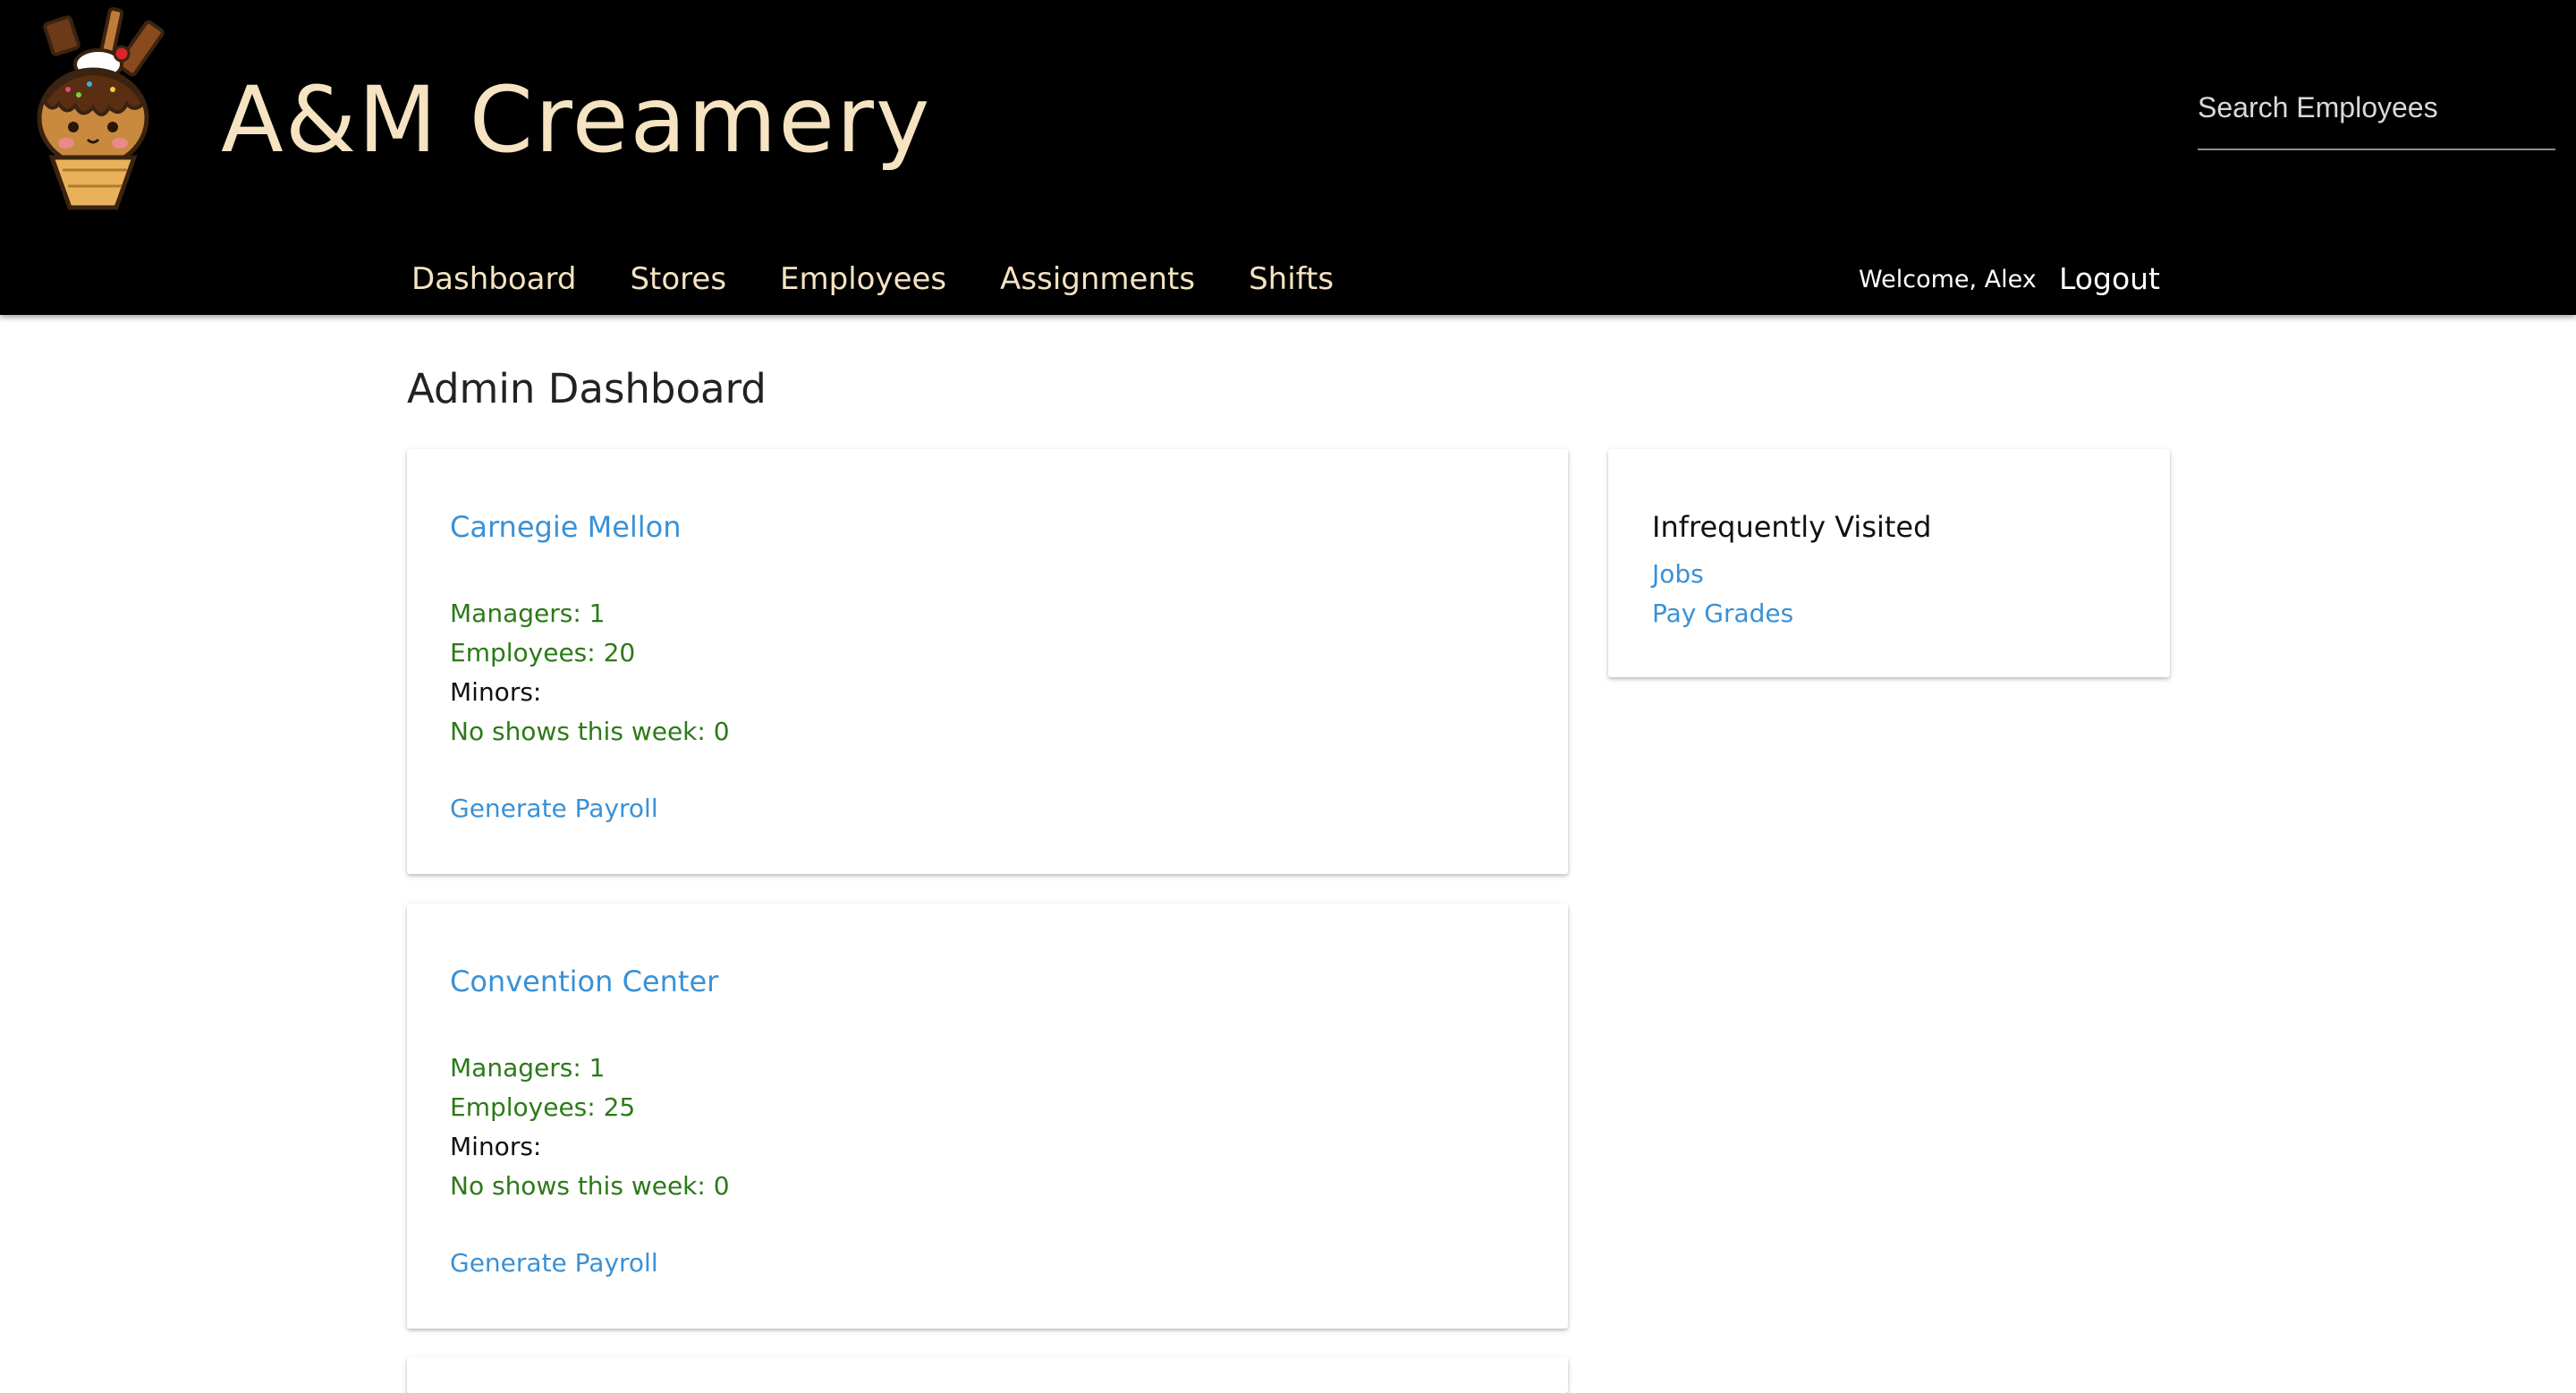 The image size is (2576, 1393). What do you see at coordinates (587, 388) in the screenshot?
I see `page-title: Admin Dashboard` at bounding box center [587, 388].